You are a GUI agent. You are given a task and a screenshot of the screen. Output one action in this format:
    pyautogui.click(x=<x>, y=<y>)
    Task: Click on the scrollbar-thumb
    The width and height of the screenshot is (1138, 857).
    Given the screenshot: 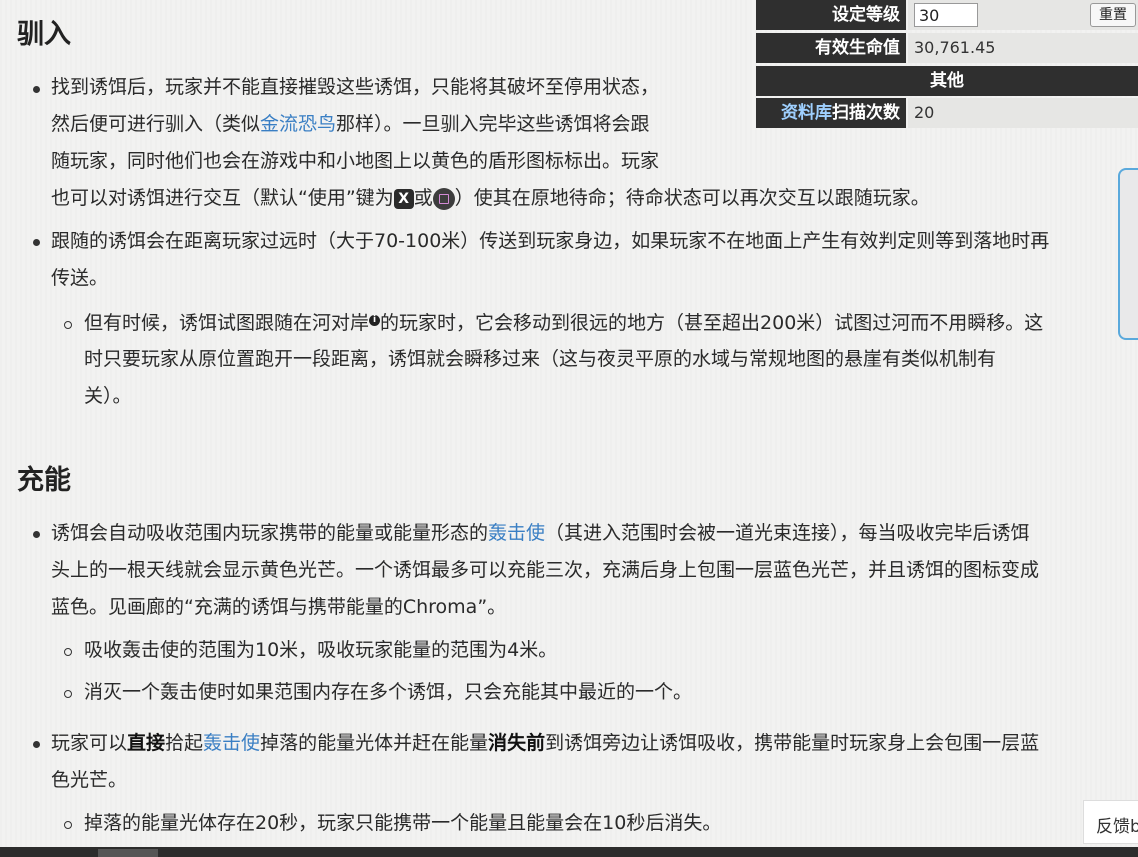 What is the action you would take?
    pyautogui.click(x=128, y=853)
    